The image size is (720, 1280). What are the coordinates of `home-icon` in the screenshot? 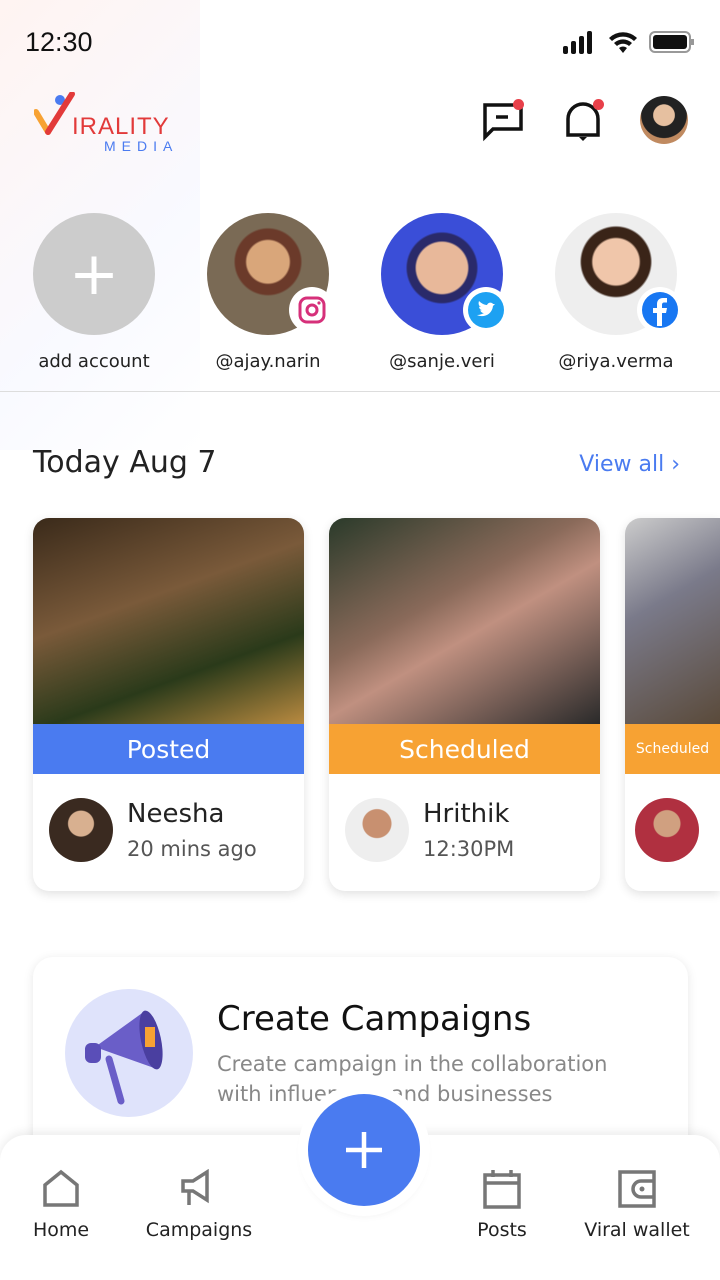 It's located at (61, 1188).